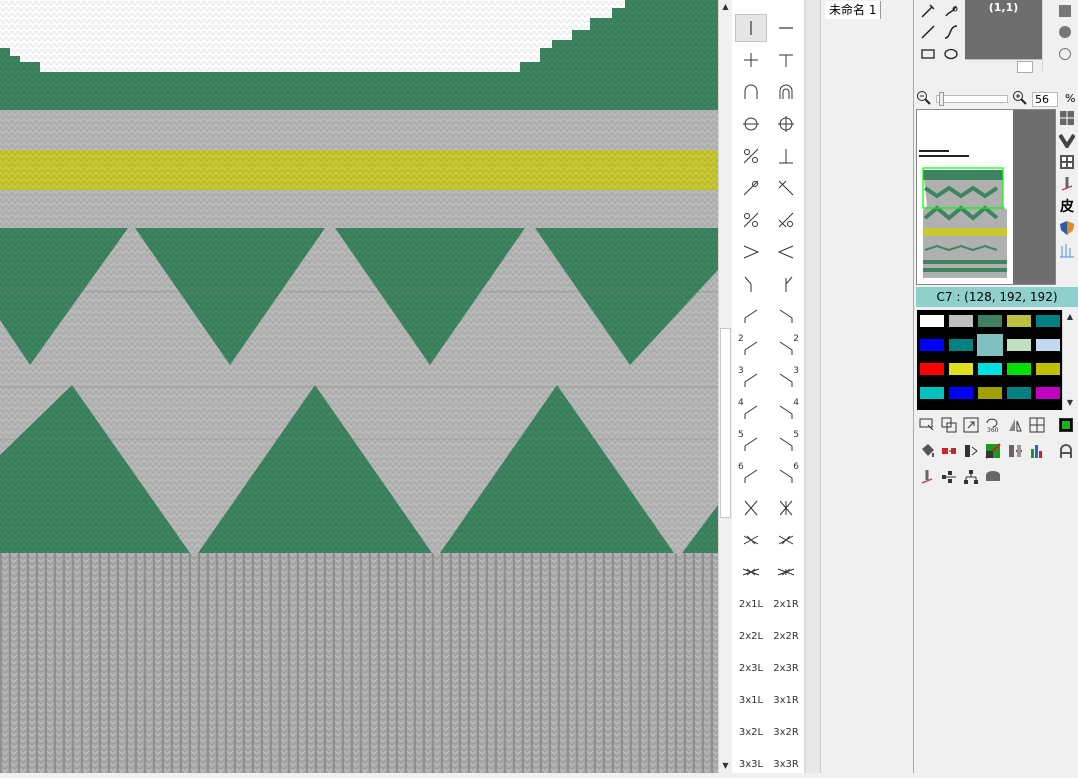 The image size is (1078, 778). I want to click on stitch-transfer-left-icon, so click(751, 188).